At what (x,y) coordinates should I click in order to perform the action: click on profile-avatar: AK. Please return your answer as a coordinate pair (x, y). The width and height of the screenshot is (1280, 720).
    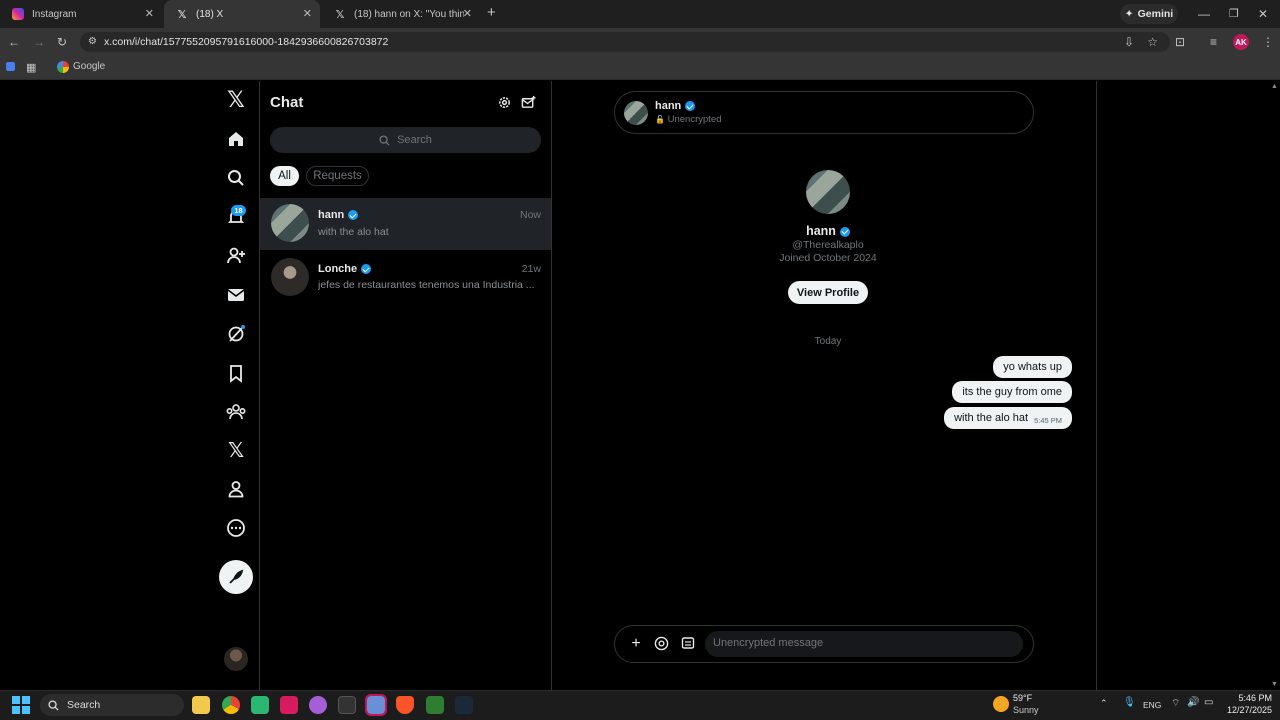
    Looking at the image, I should click on (1241, 42).